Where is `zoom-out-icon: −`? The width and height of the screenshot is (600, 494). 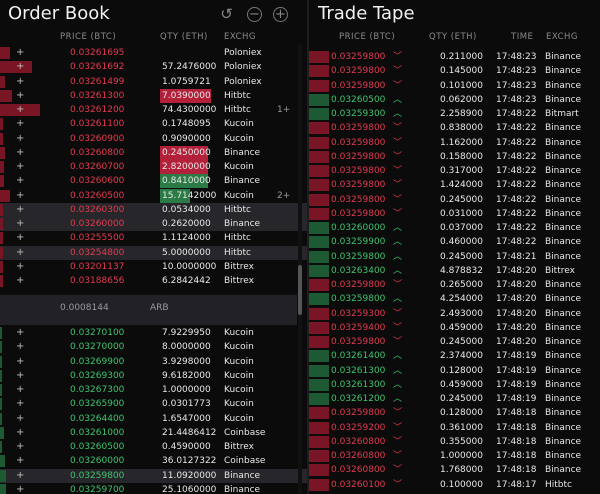 zoom-out-icon: − is located at coordinates (254, 14).